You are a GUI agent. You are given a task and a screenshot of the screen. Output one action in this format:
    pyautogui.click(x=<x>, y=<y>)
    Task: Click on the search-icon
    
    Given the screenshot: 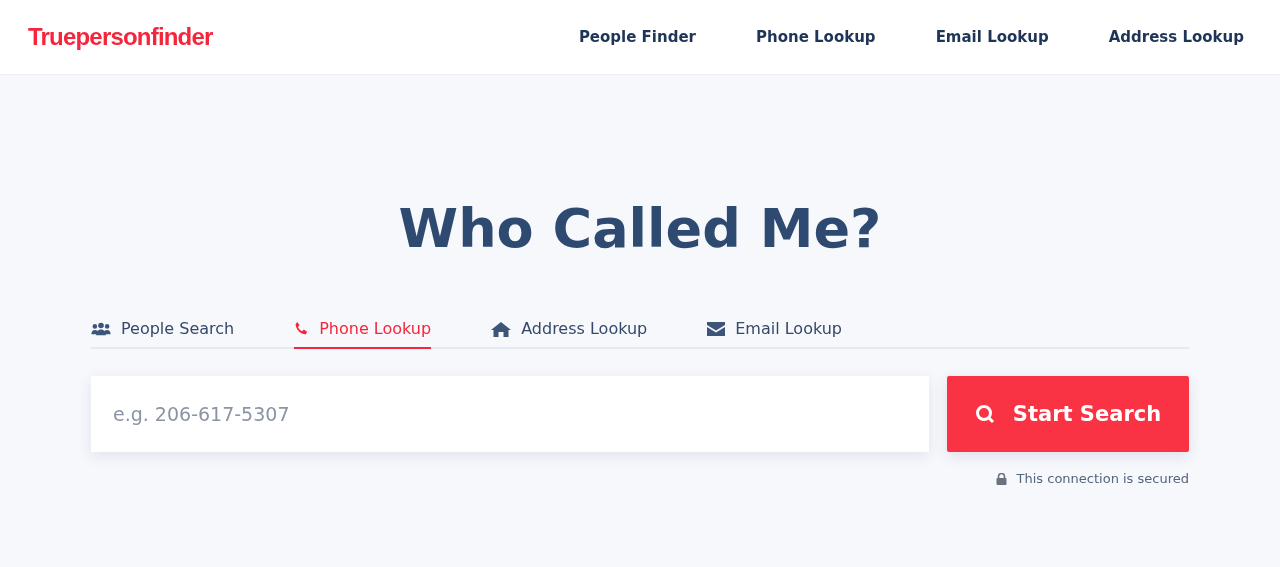 What is the action you would take?
    pyautogui.click(x=984, y=414)
    